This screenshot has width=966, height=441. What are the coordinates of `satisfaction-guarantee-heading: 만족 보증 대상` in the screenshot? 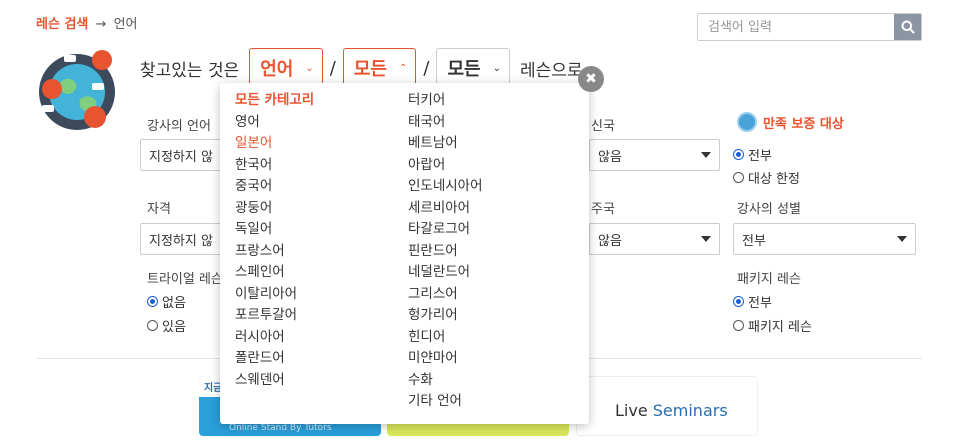 It's located at (790, 122).